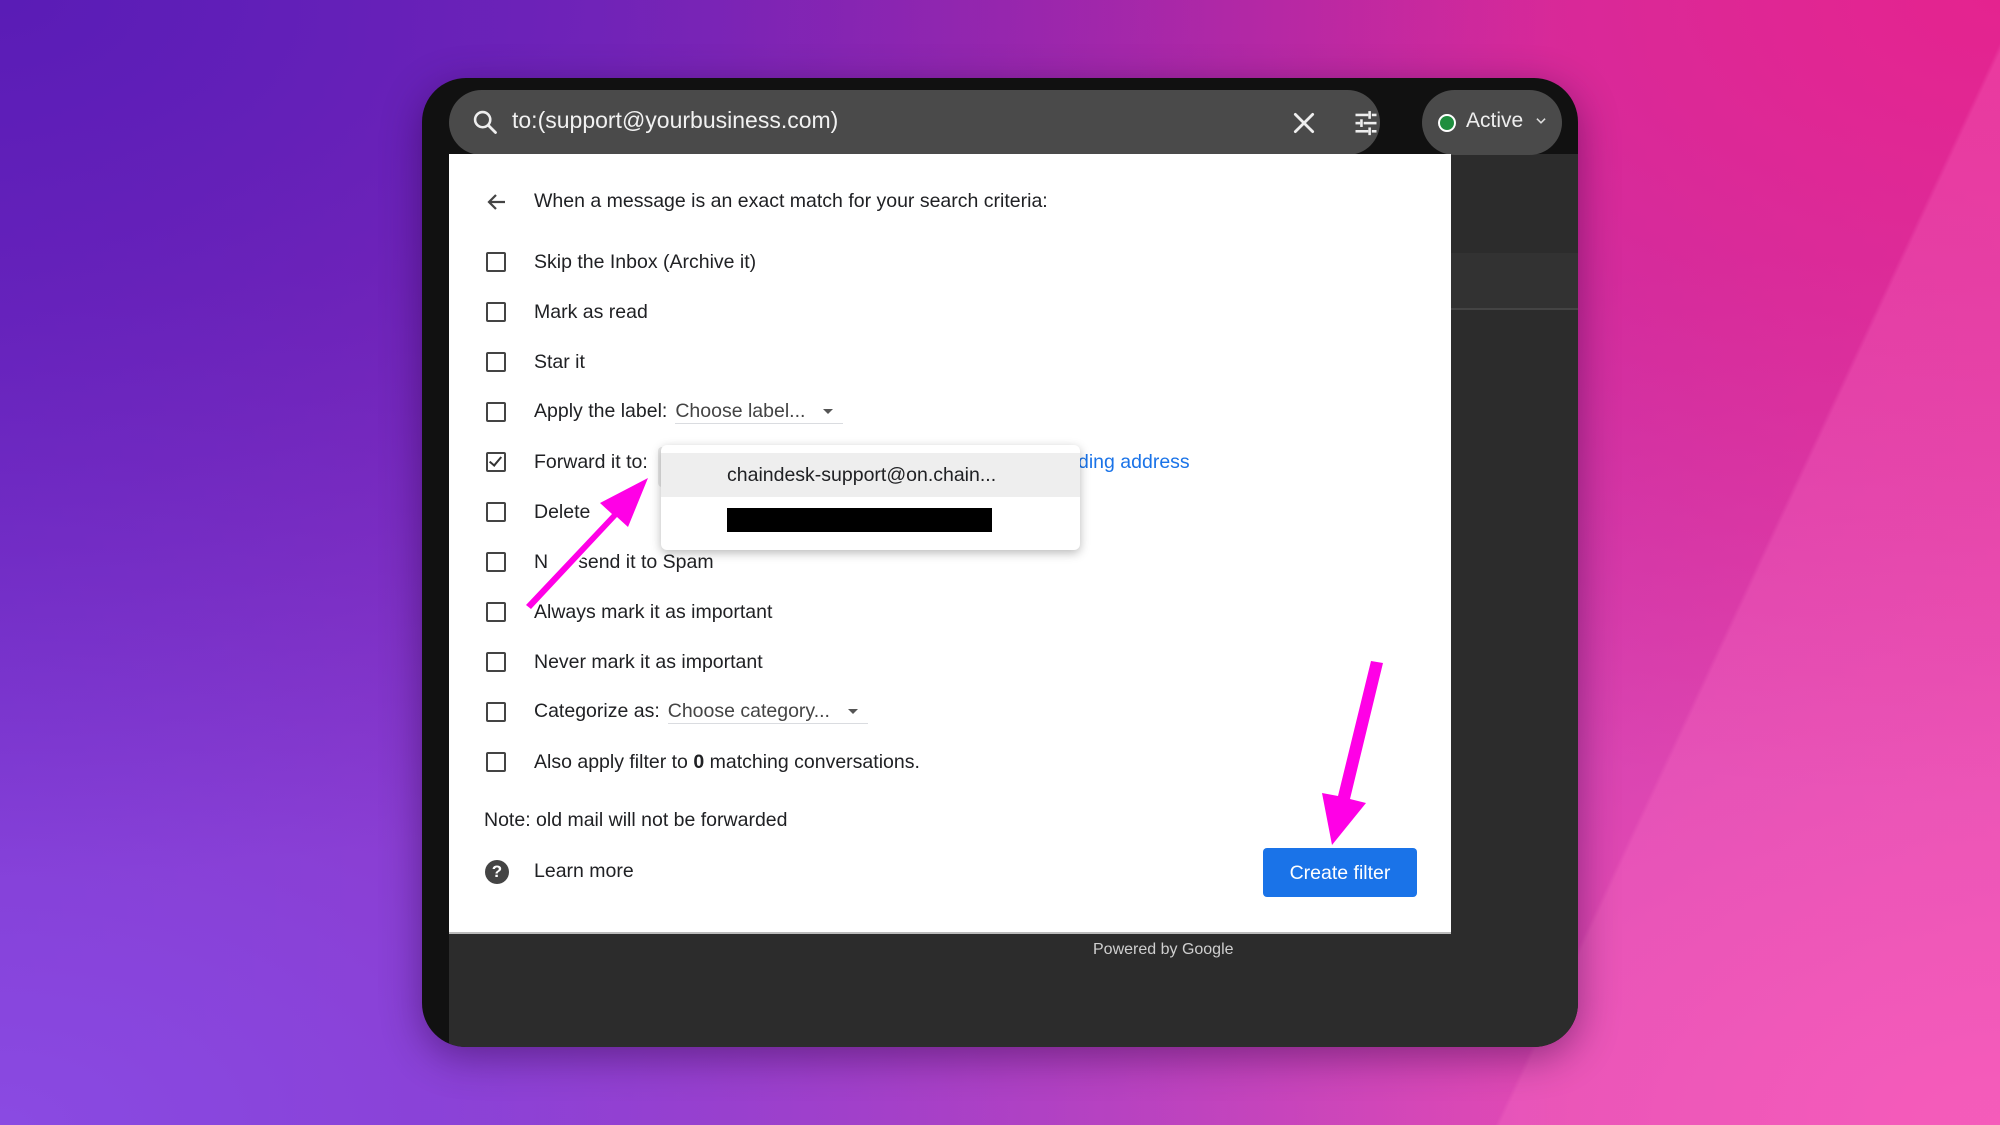 This screenshot has width=2000, height=1125. I want to click on checkbox-checked, so click(496, 462).